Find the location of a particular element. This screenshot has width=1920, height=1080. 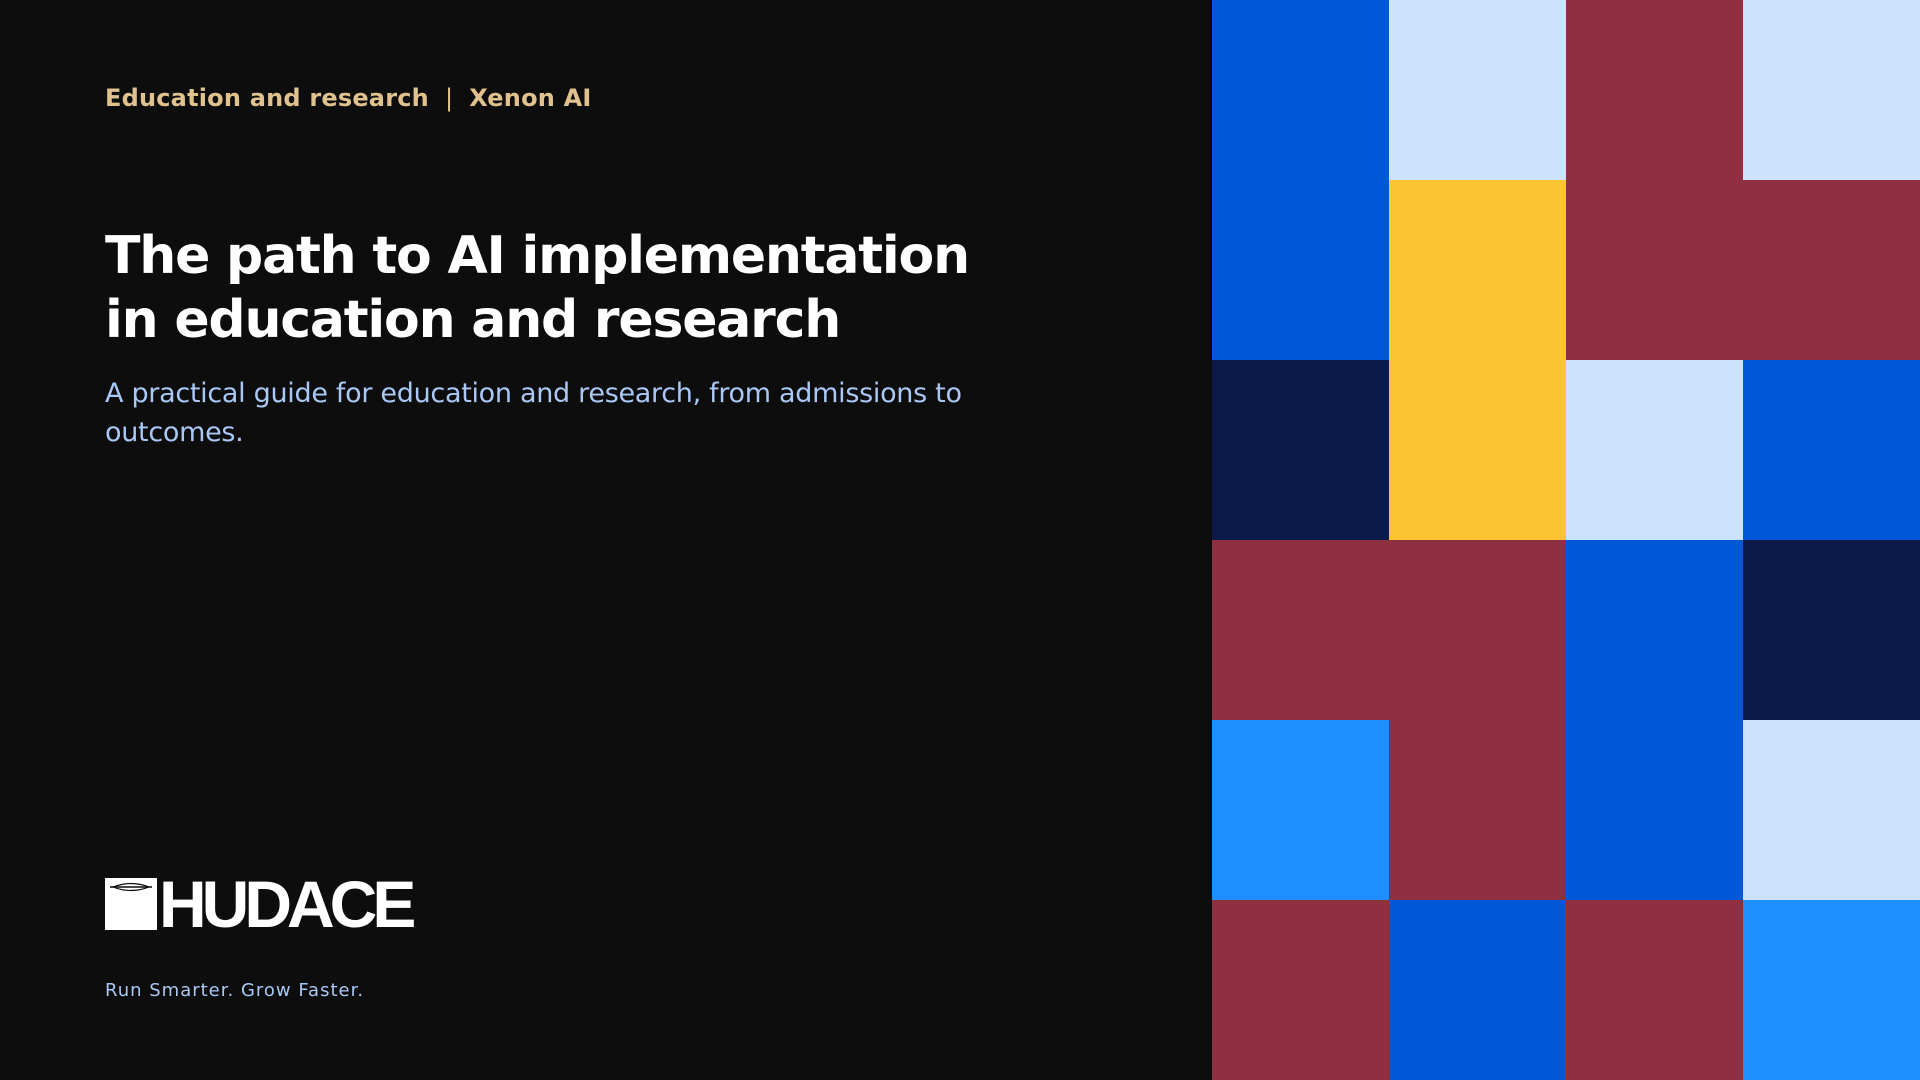

eyebrow: Education and research | Xenon AI is located at coordinates (348, 98).